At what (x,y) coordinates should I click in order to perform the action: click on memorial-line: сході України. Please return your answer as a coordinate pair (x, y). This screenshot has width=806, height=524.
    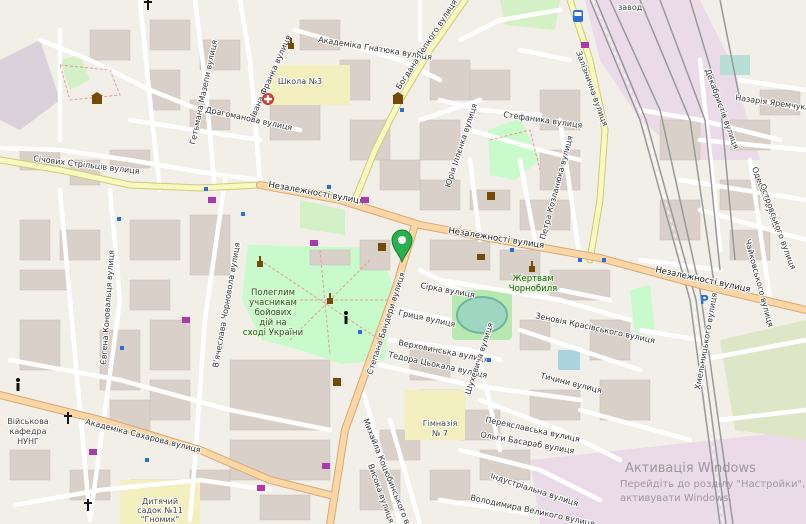
    Looking at the image, I should click on (273, 333).